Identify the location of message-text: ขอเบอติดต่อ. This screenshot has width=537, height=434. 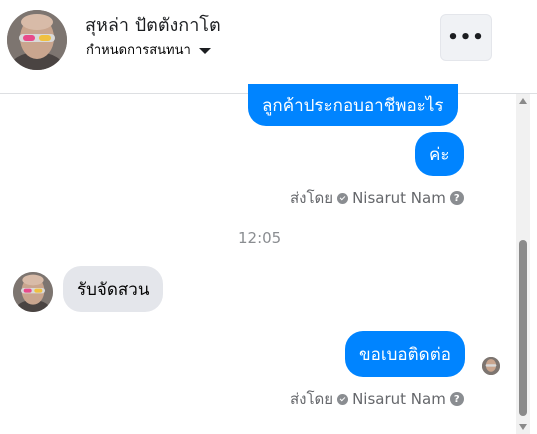
(405, 354).